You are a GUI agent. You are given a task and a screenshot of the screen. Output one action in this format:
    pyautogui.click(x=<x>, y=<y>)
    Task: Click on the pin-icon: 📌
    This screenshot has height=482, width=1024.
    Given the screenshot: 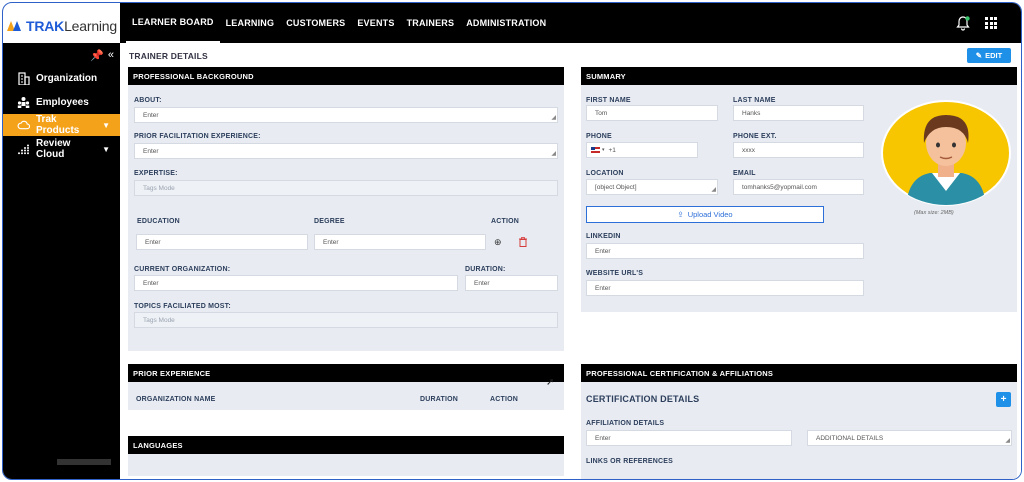 What is the action you would take?
    pyautogui.click(x=97, y=55)
    